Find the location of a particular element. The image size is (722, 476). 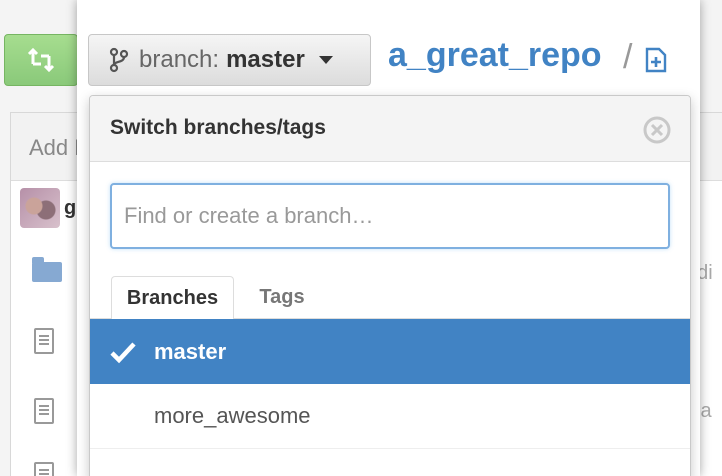

tab-branches: Branches is located at coordinates (172, 298).